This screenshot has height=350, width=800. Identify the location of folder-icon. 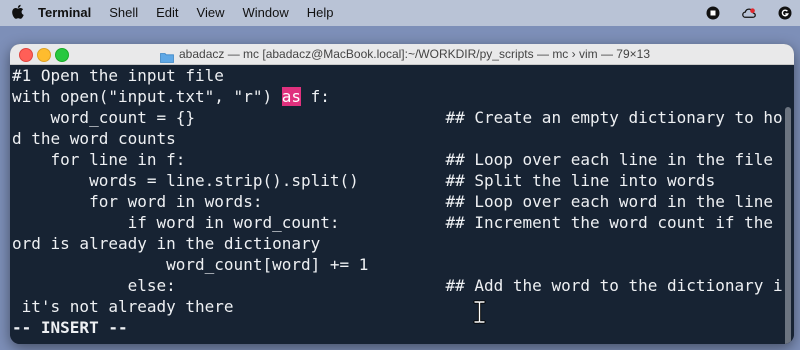
(167, 56).